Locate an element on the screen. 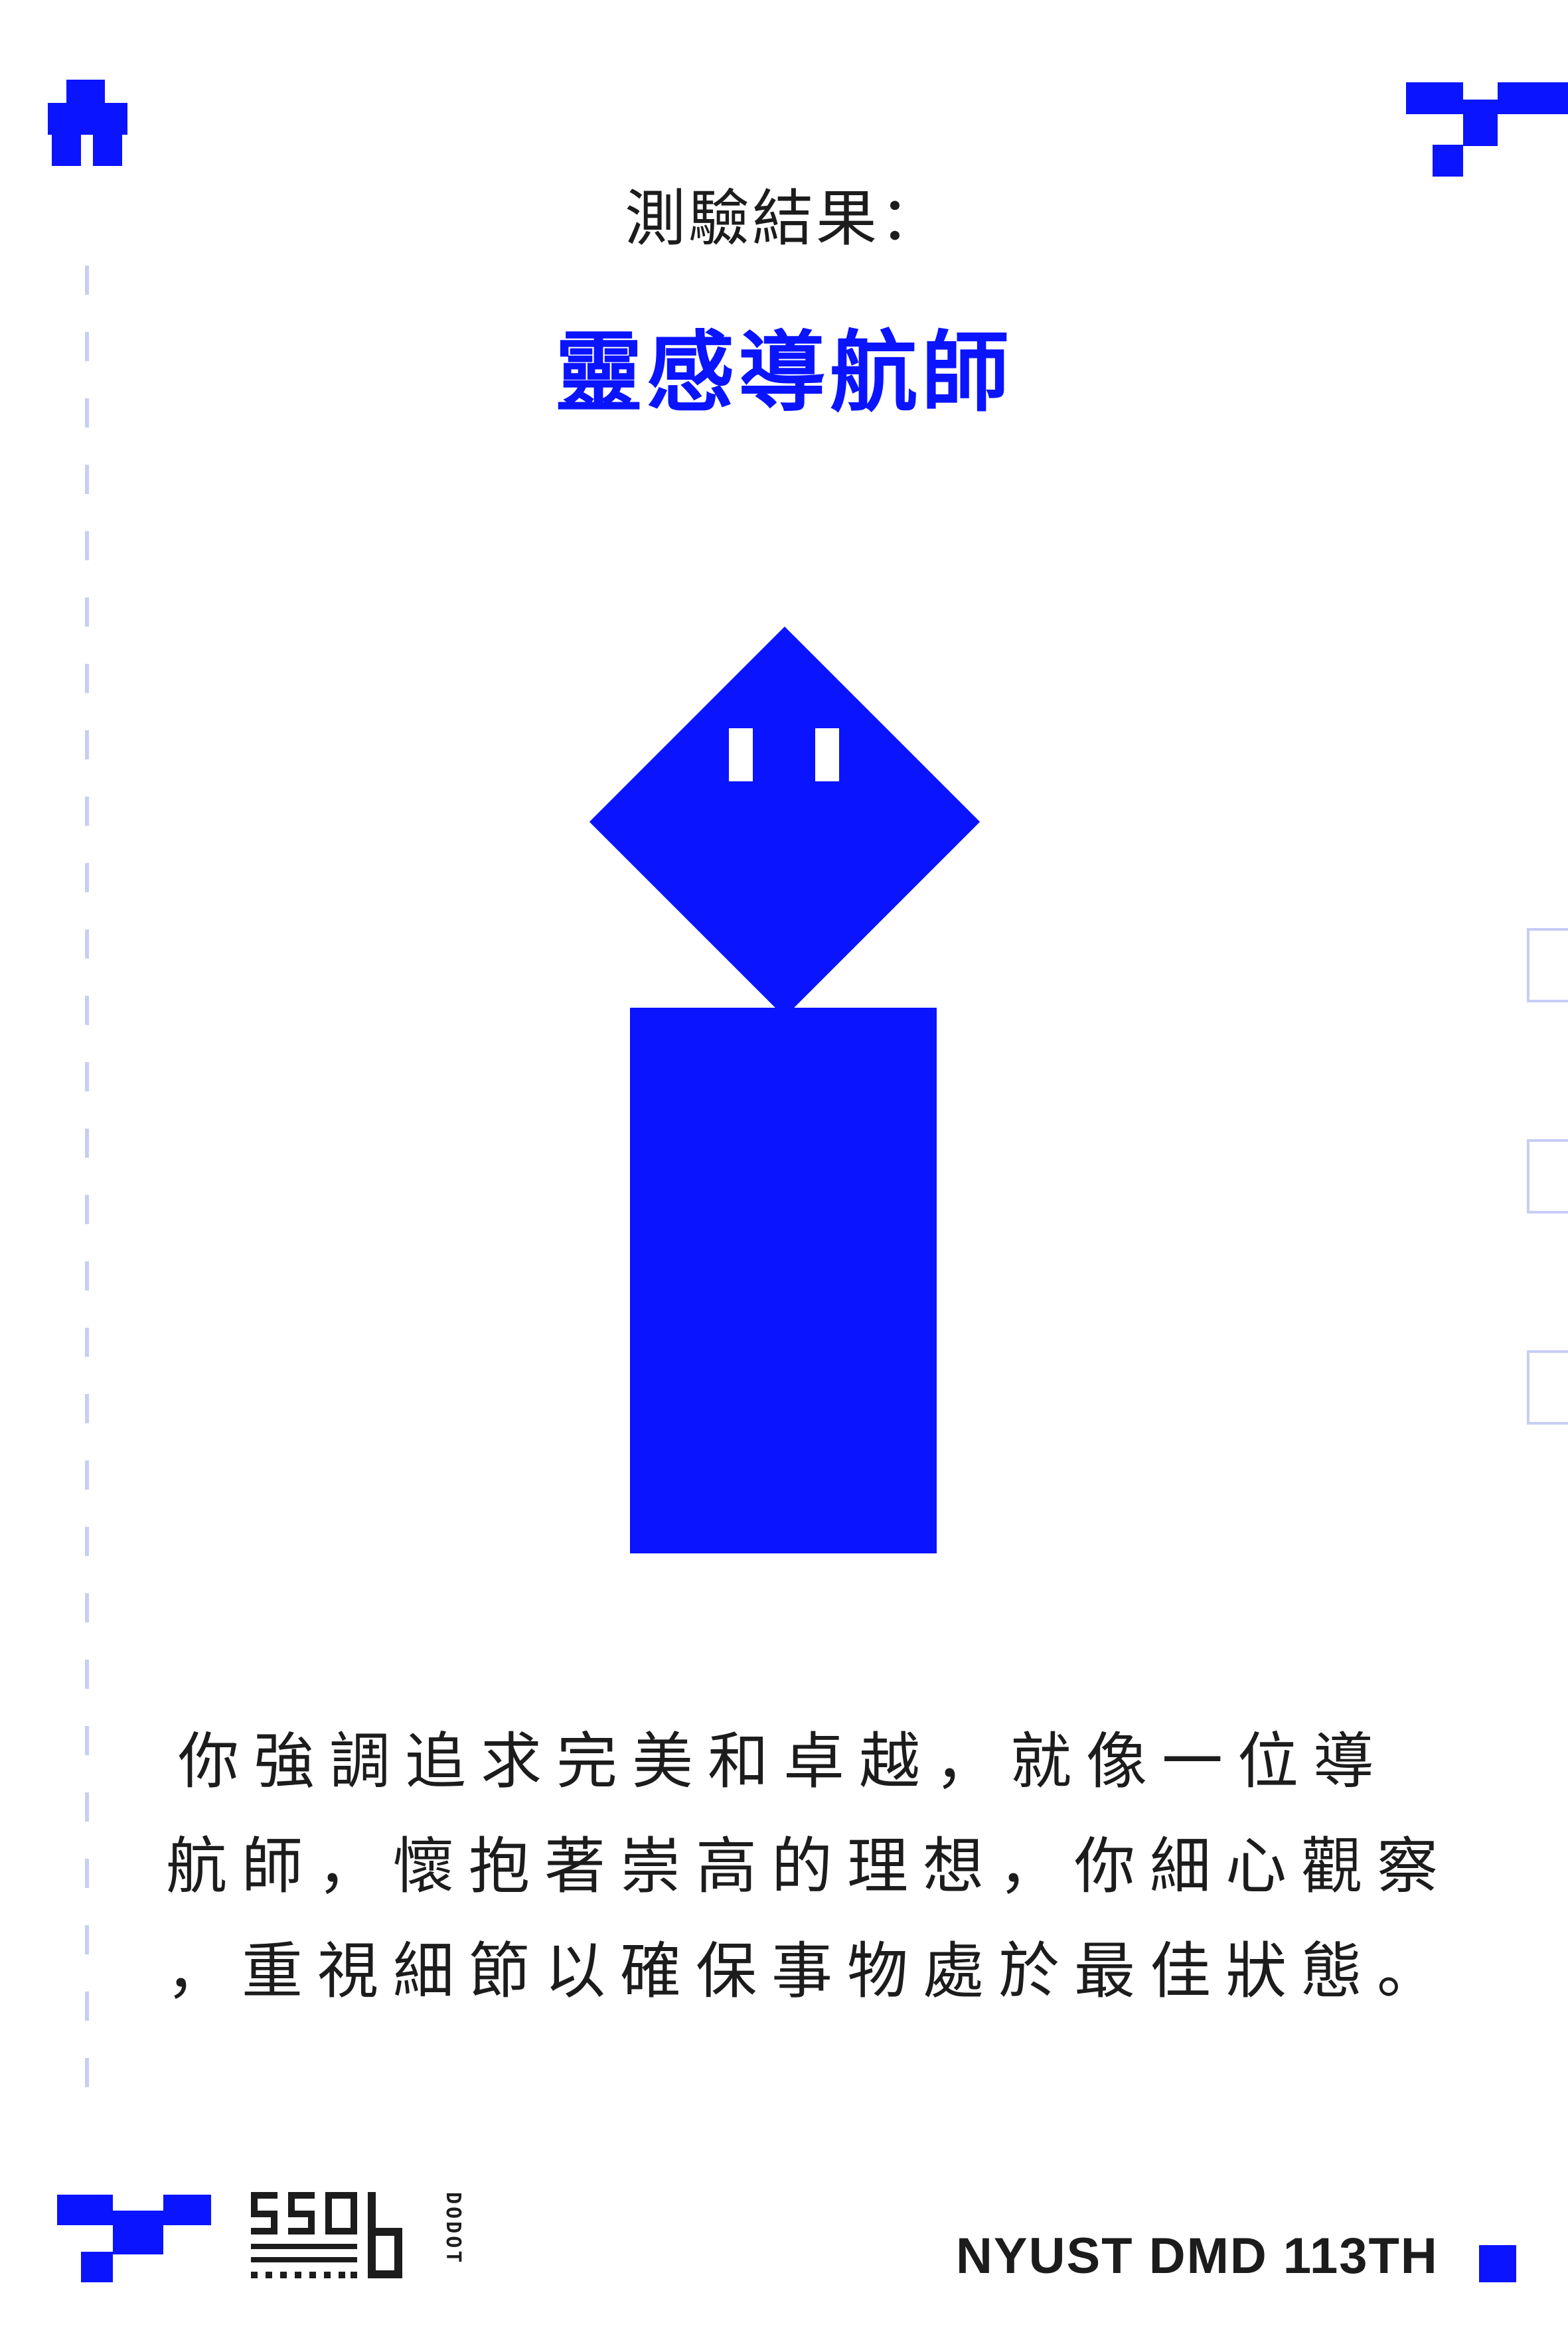 This screenshot has height=2352, width=1568. description-line: 航師，懷抱著崇高的理想，你細心觀察 is located at coordinates (810, 1866).